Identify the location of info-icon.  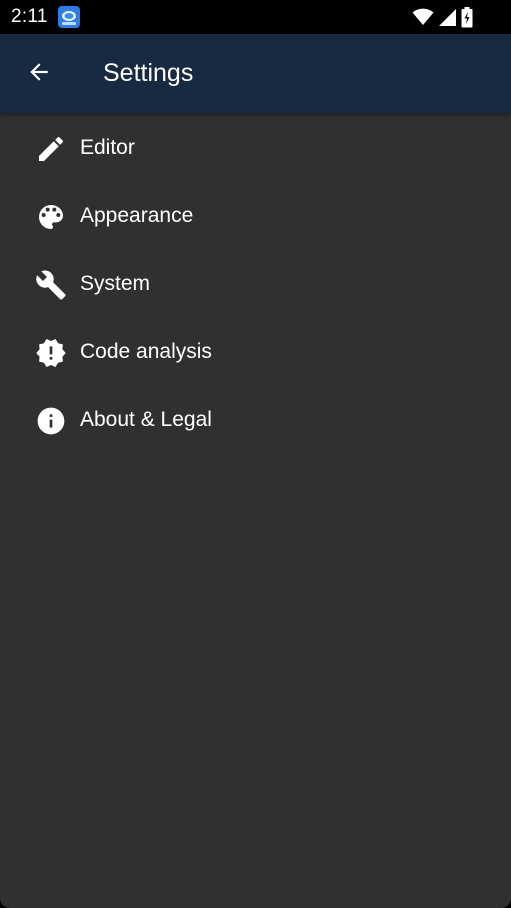
(51, 421).